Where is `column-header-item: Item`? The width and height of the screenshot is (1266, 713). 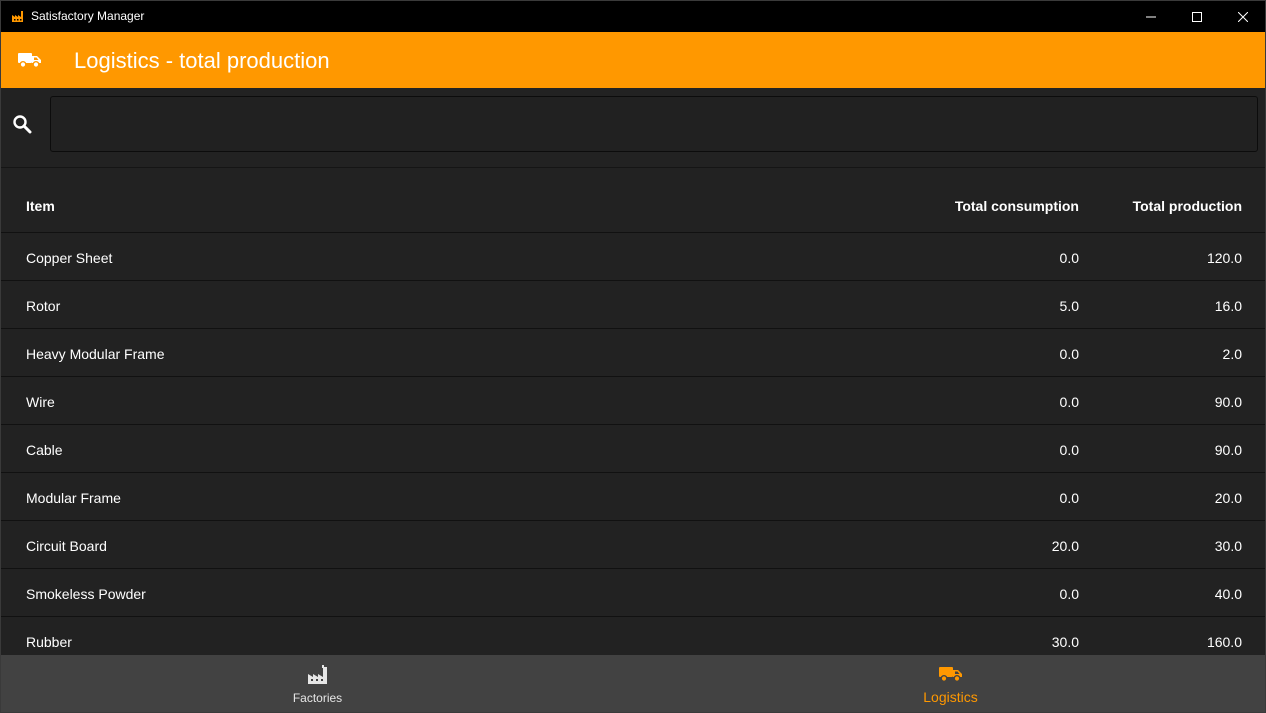
column-header-item: Item is located at coordinates (40, 206).